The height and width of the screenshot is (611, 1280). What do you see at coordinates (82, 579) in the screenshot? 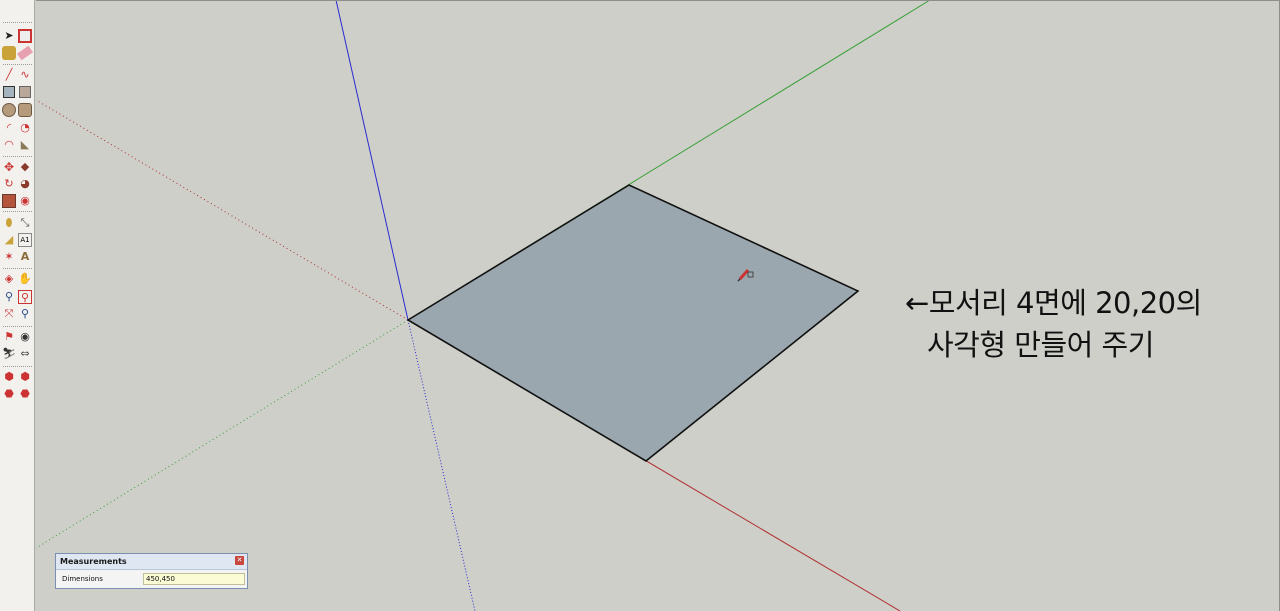
I see `dimensions-label: Dimensions` at bounding box center [82, 579].